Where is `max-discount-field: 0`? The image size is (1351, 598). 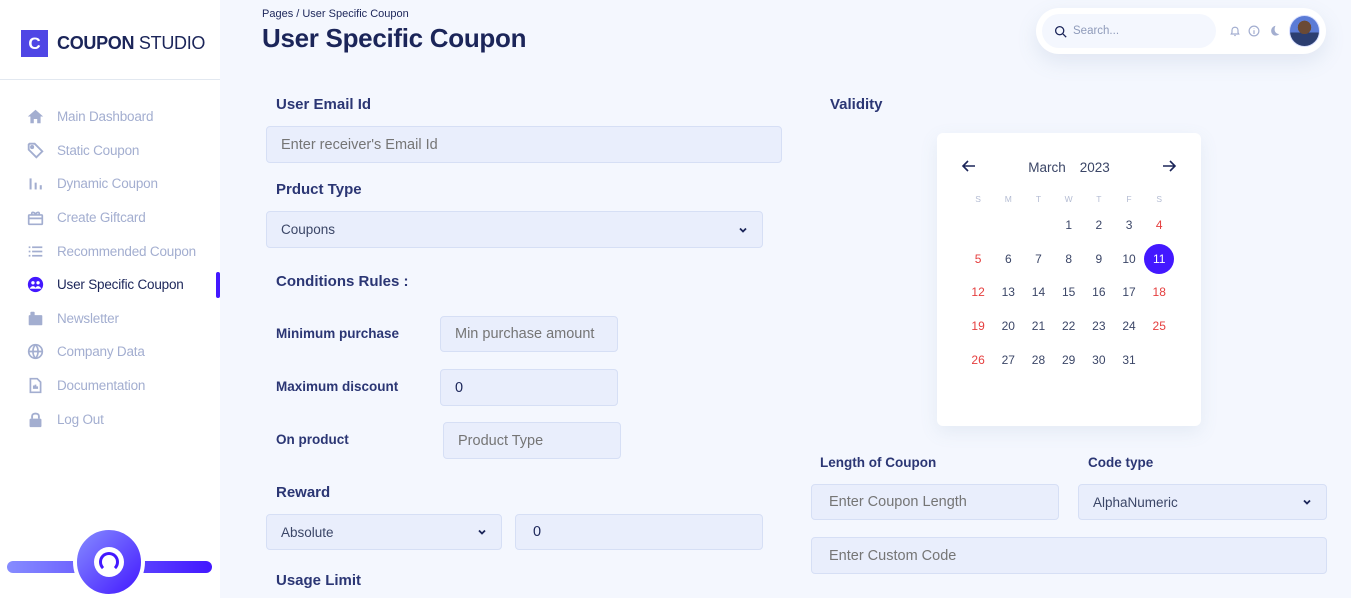
max-discount-field: 0 is located at coordinates (529, 387).